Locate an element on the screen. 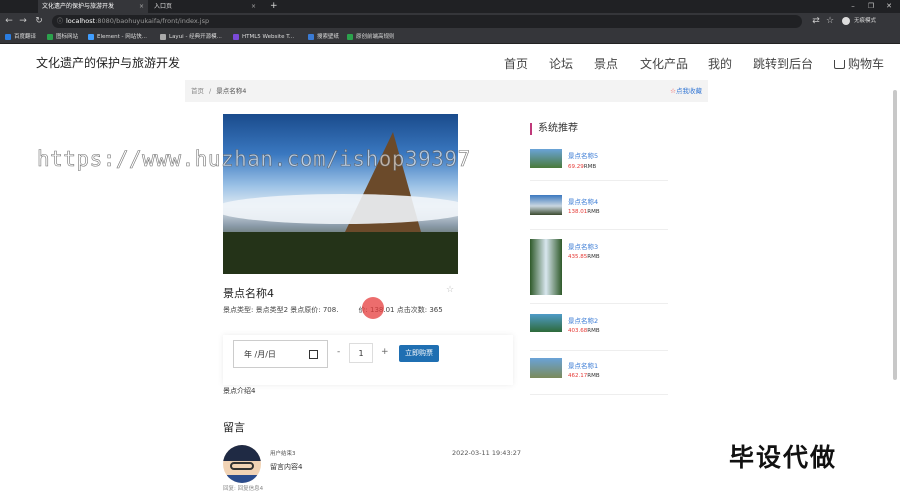 The height and width of the screenshot is (503, 900). incognito-label: 无痕模式 is located at coordinates (865, 21).